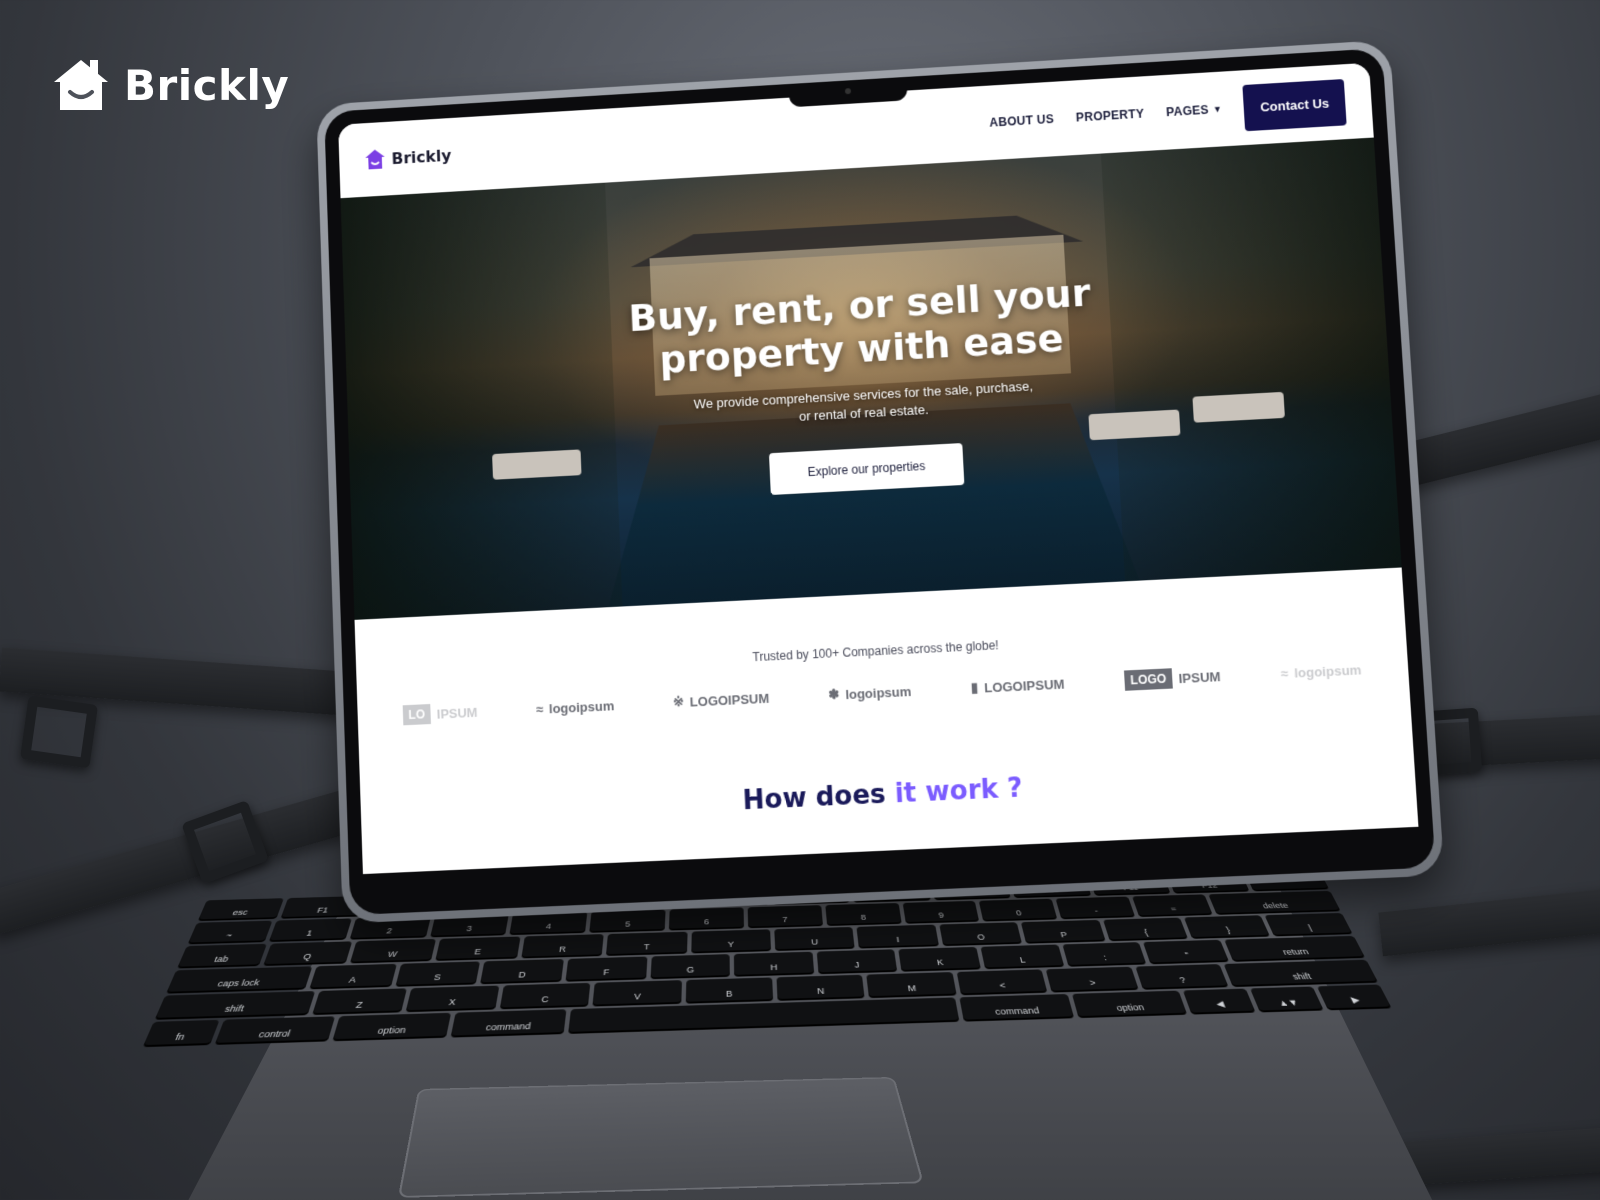 The width and height of the screenshot is (1600, 1200). What do you see at coordinates (1294, 948) in the screenshot?
I see `key: return` at bounding box center [1294, 948].